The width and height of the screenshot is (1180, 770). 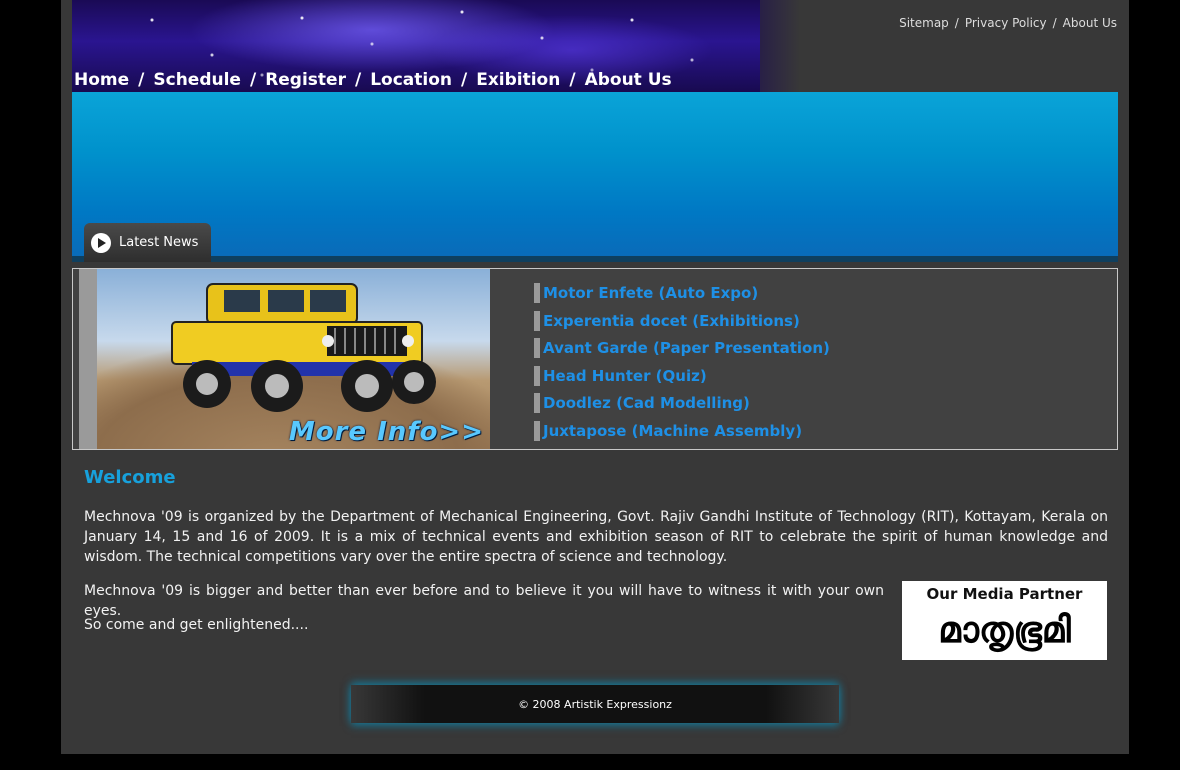 What do you see at coordinates (305, 80) in the screenshot?
I see `nav-register: Register` at bounding box center [305, 80].